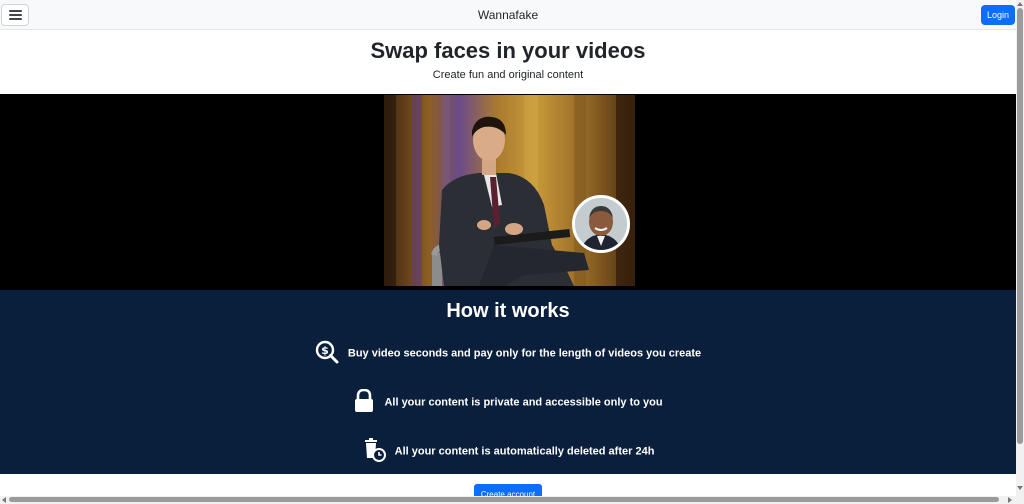  Describe the element at coordinates (364, 402) in the screenshot. I see `lock-icon` at that location.